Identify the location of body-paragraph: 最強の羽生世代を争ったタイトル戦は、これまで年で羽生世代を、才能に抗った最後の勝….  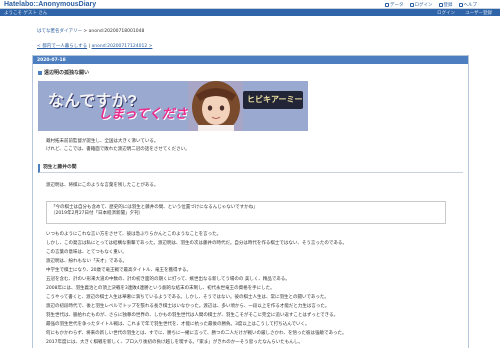
(178, 324).